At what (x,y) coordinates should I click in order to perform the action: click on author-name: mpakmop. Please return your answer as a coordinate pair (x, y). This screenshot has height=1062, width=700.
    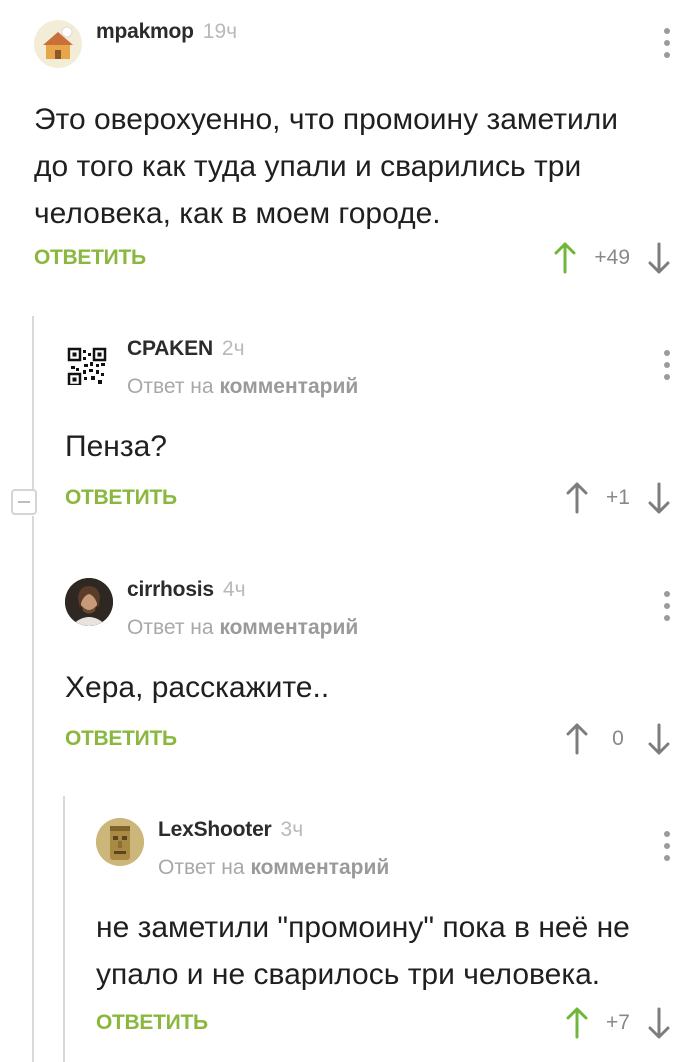
    Looking at the image, I should click on (145, 32).